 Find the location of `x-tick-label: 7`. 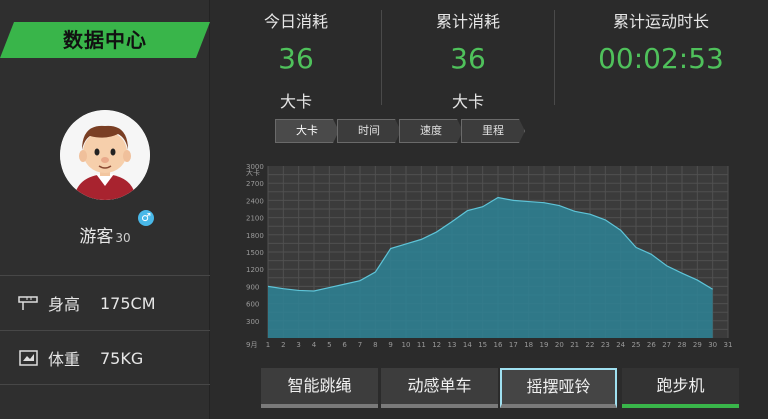

x-tick-label: 7 is located at coordinates (360, 345).